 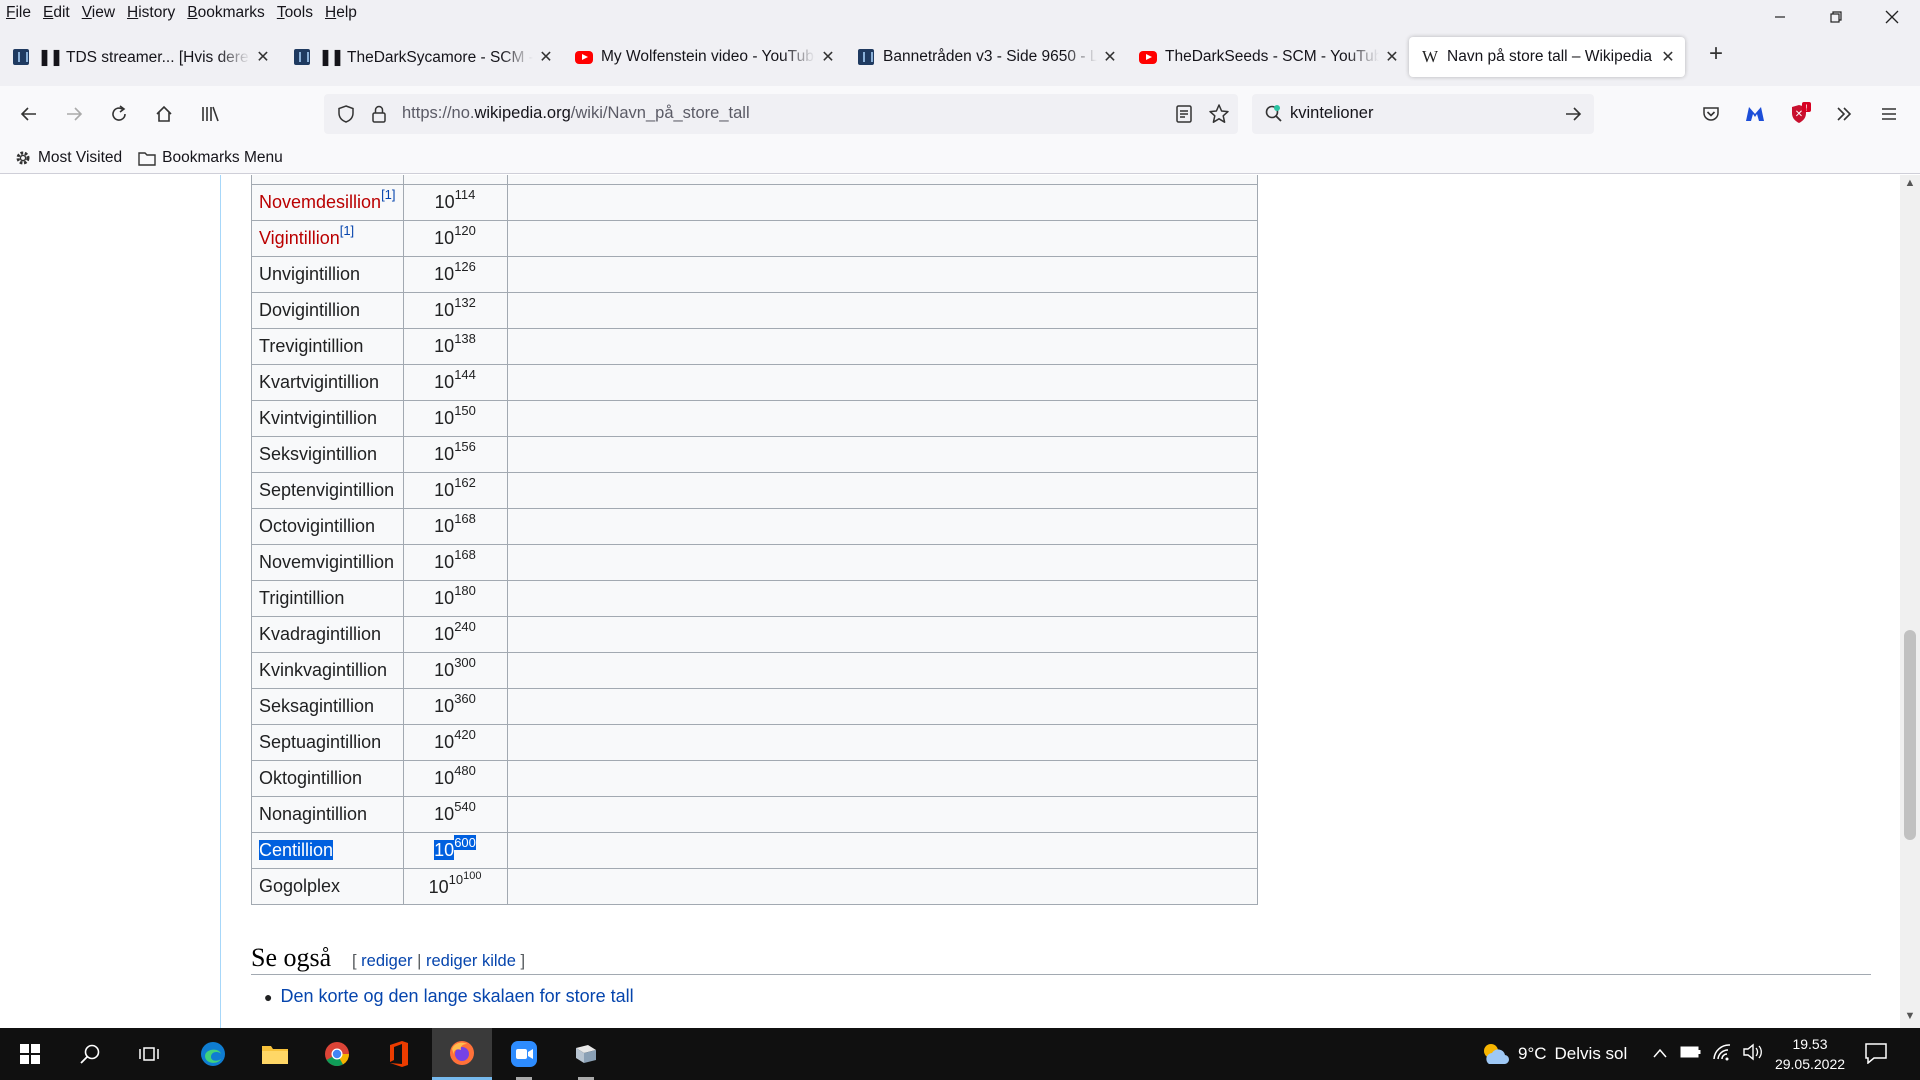 I want to click on menu-bookmarks: Bookmarks, so click(x=226, y=13).